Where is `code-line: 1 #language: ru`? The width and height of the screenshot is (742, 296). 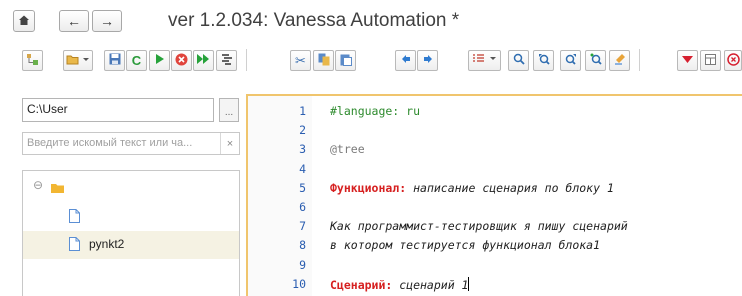
code-line: 1 #language: ru is located at coordinates (495, 111).